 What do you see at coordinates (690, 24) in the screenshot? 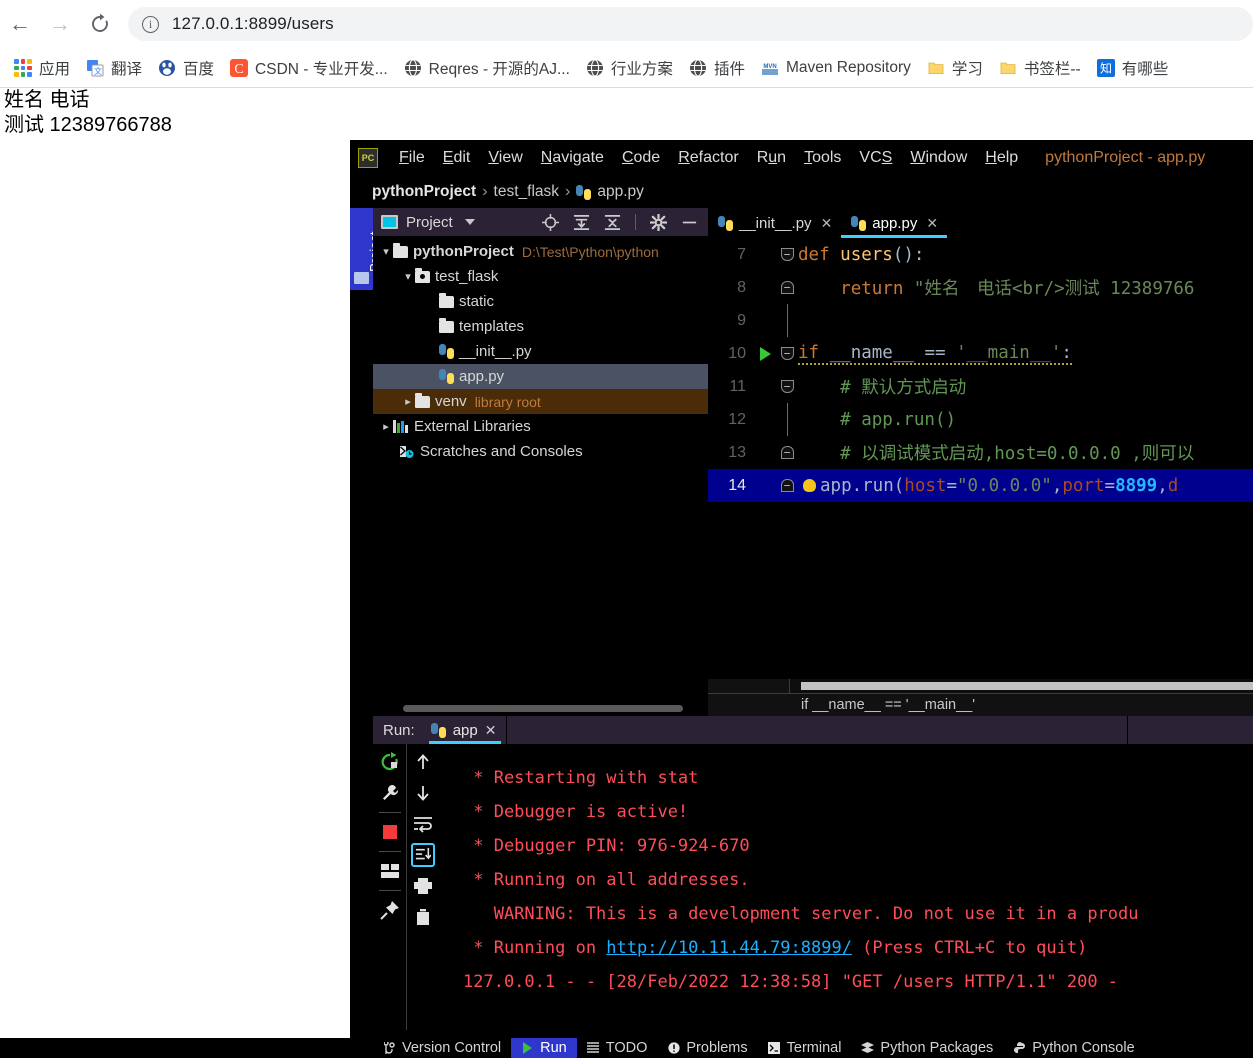
I see `address-bar: i 127.0.0.1:8899/users` at bounding box center [690, 24].